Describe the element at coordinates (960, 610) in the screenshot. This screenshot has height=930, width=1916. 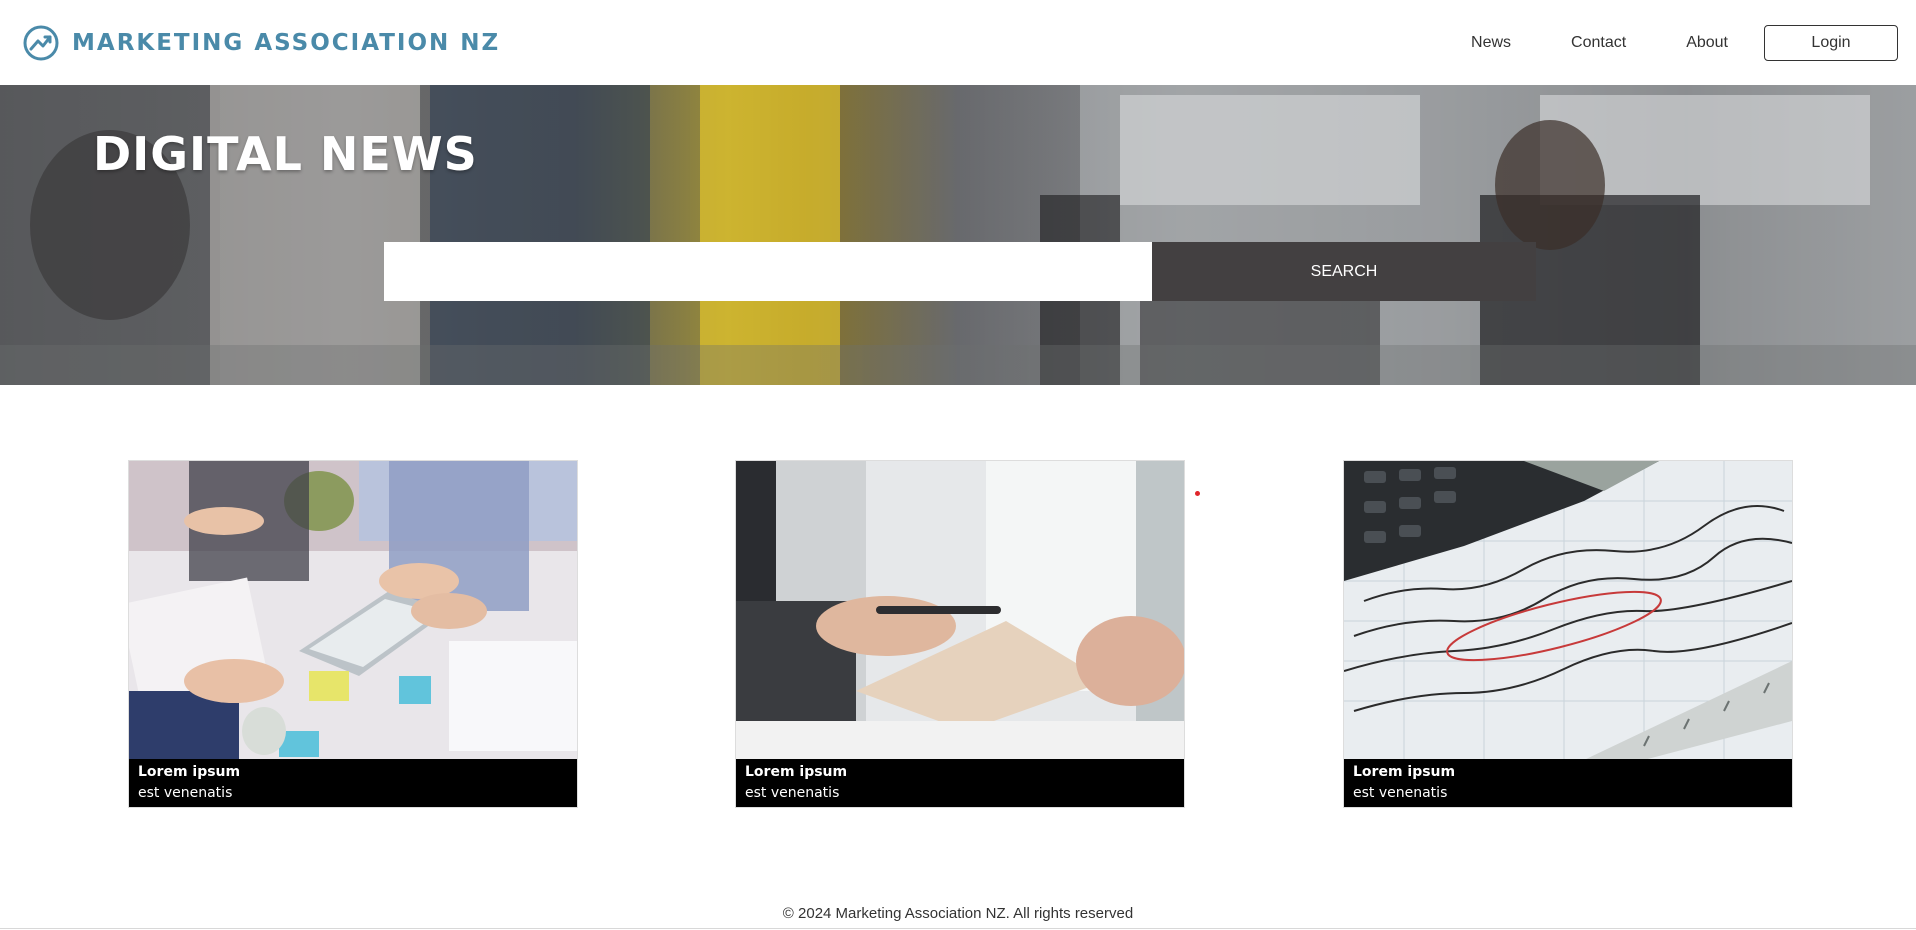
I see `card-image-handshake-document` at that location.